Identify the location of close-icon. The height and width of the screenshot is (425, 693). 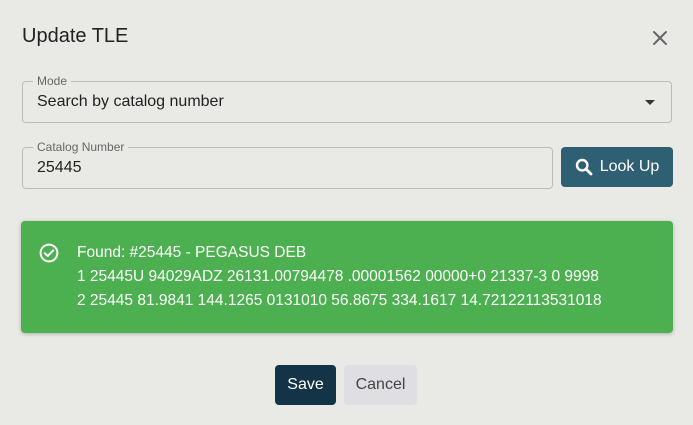
(660, 38).